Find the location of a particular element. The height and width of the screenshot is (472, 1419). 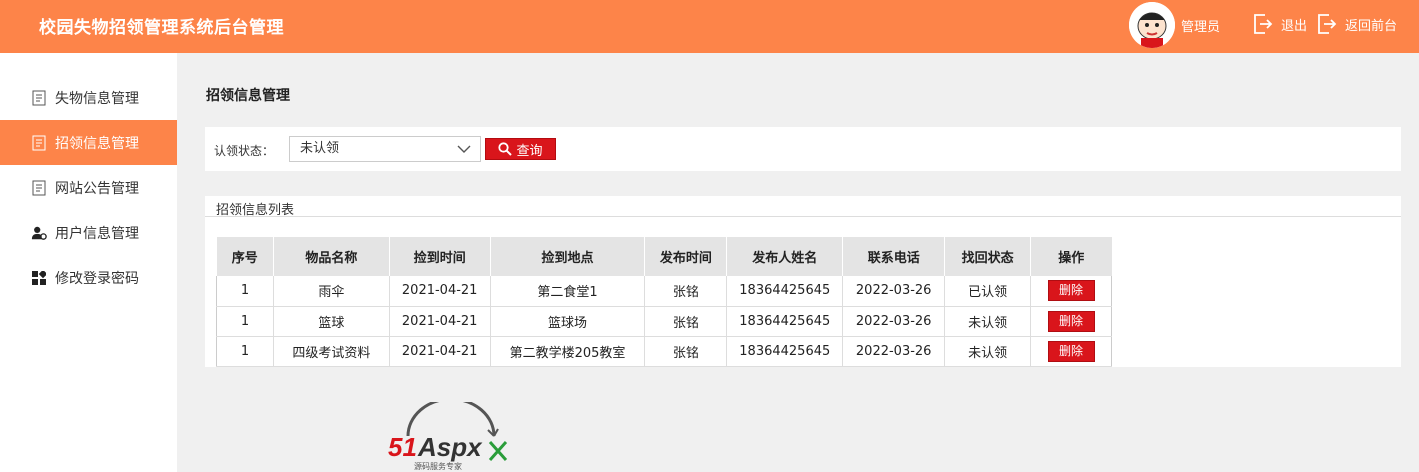

51aspx-logo: 51 Aspx 源码服务专家 is located at coordinates (448, 436).